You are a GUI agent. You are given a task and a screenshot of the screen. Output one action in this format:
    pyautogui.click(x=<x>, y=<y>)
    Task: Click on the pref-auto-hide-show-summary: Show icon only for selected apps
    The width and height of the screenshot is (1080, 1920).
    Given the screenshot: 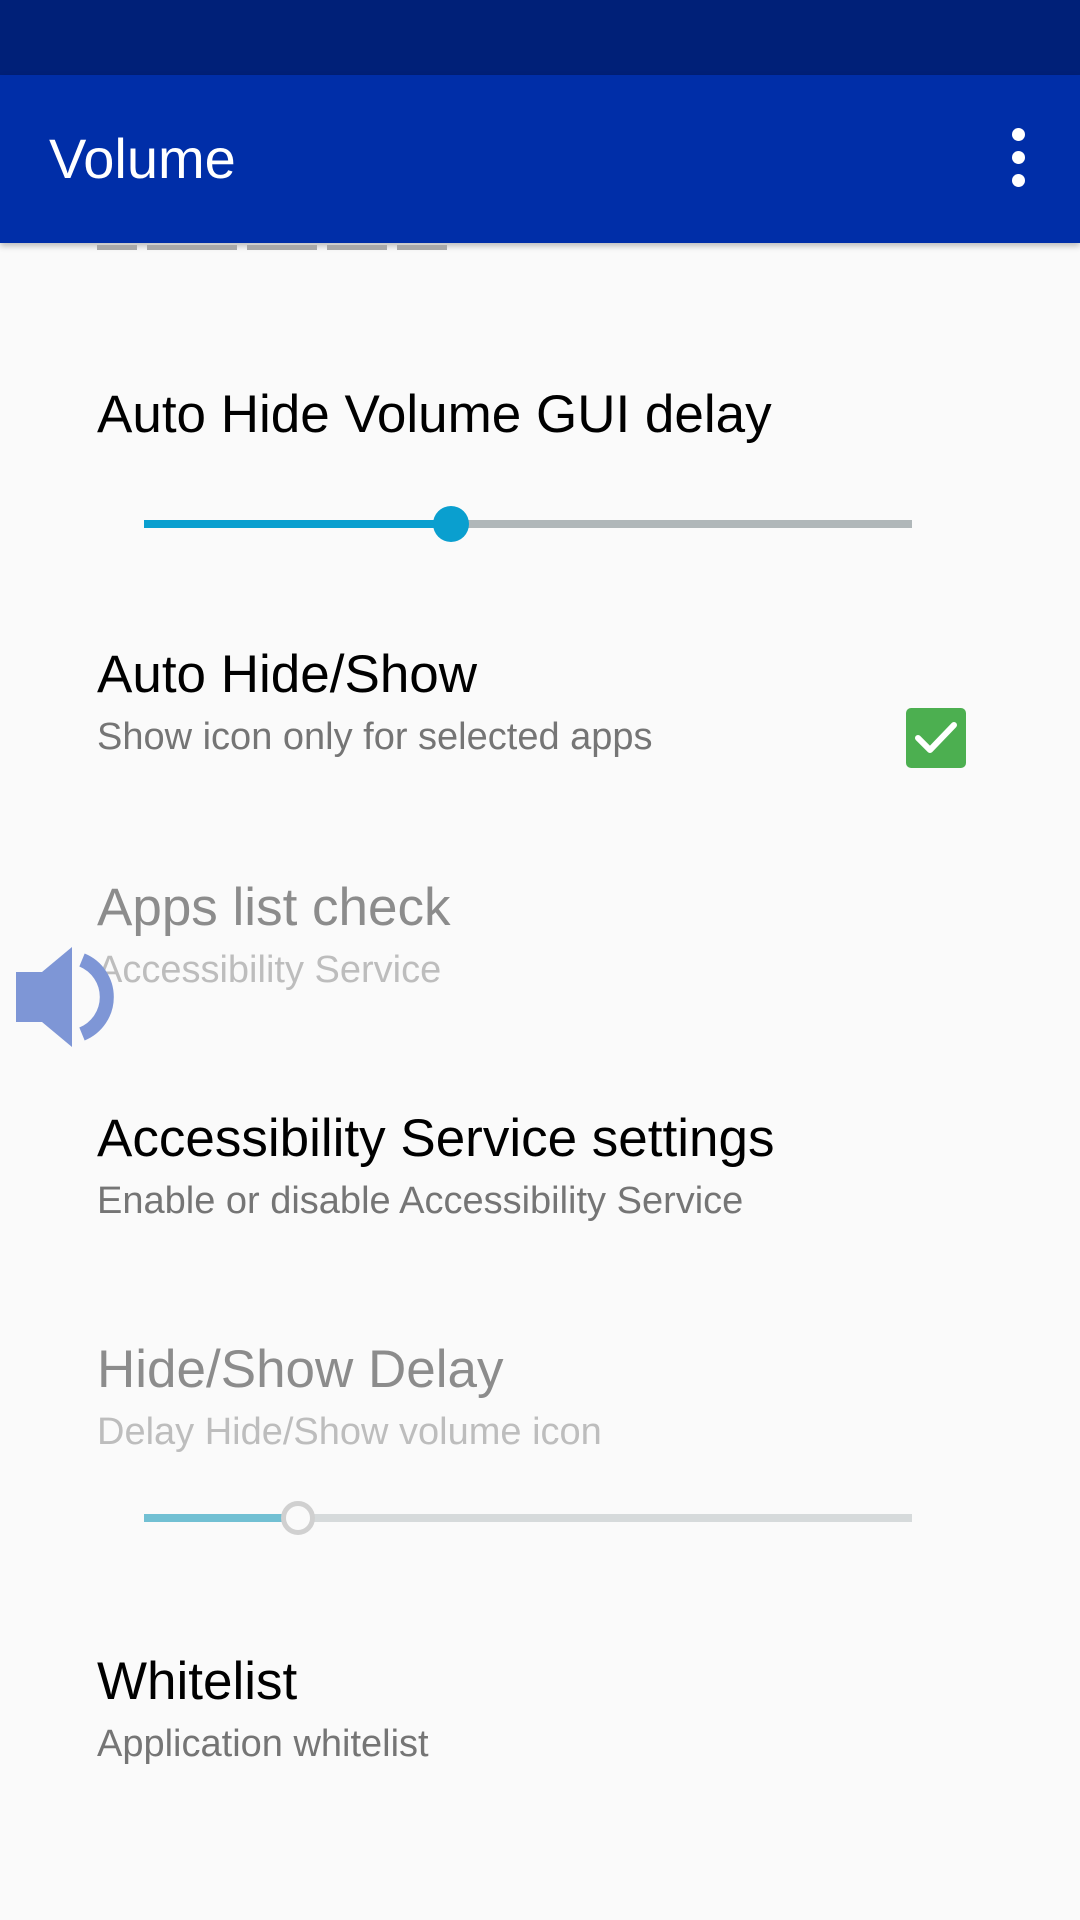 What is the action you would take?
    pyautogui.click(x=375, y=737)
    